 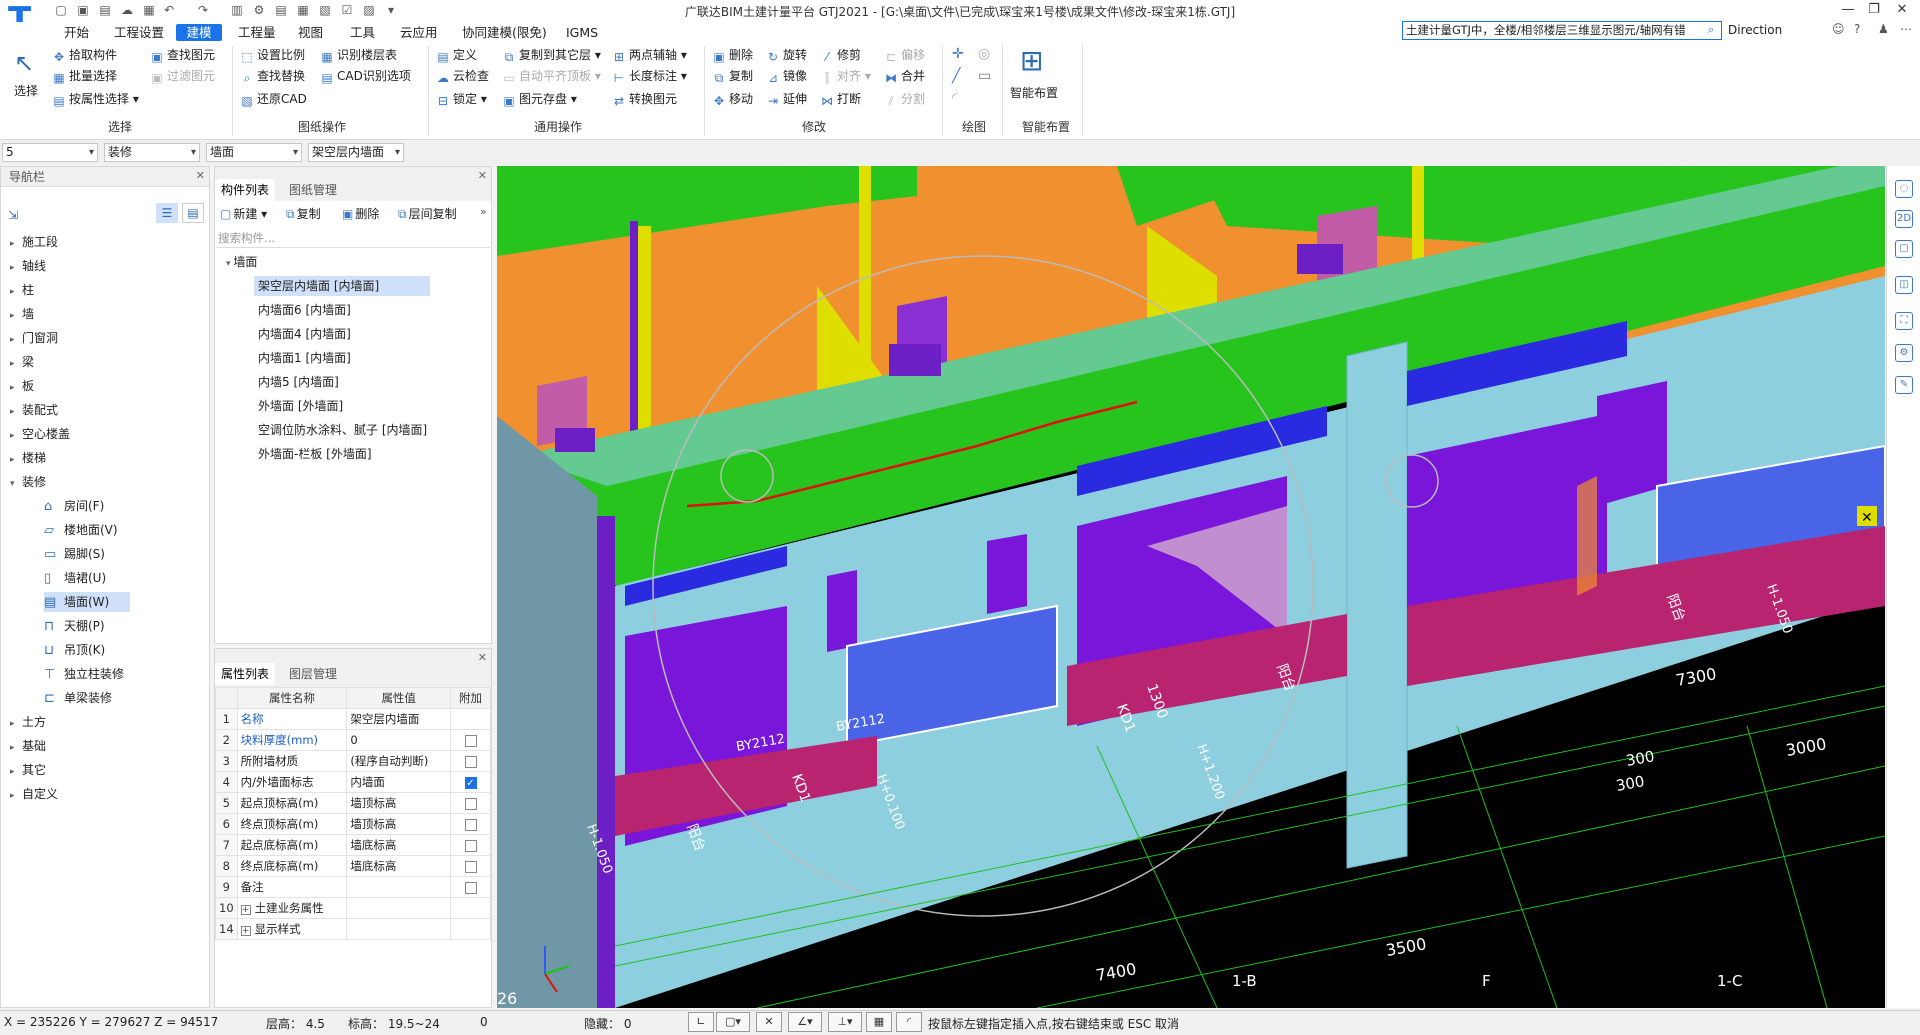 I want to click on nav-sub-ceiling: ⊓ 天棚(P), so click(x=74, y=626).